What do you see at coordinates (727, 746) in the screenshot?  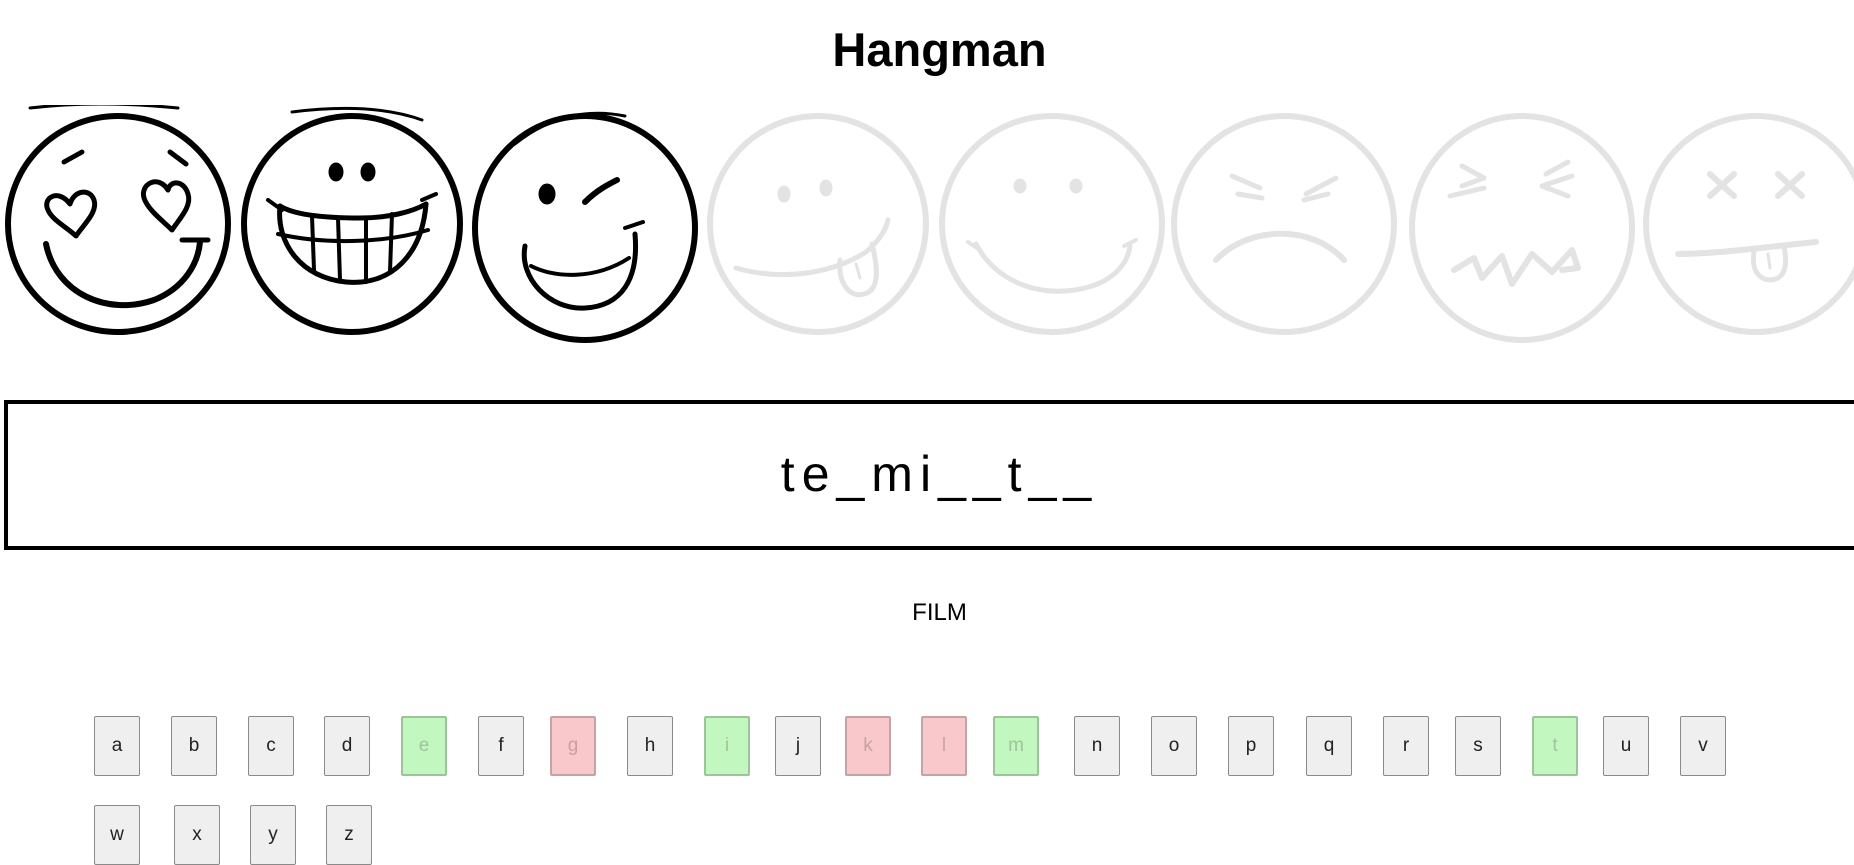 I see `key-i: i` at bounding box center [727, 746].